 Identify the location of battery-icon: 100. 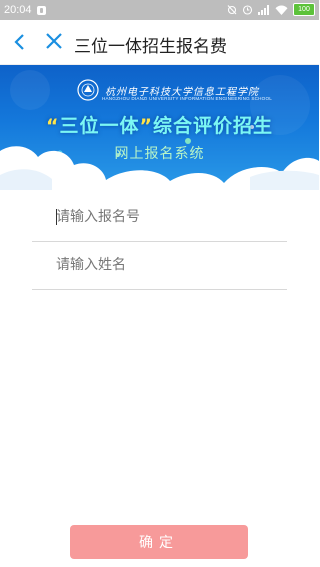
(304, 9).